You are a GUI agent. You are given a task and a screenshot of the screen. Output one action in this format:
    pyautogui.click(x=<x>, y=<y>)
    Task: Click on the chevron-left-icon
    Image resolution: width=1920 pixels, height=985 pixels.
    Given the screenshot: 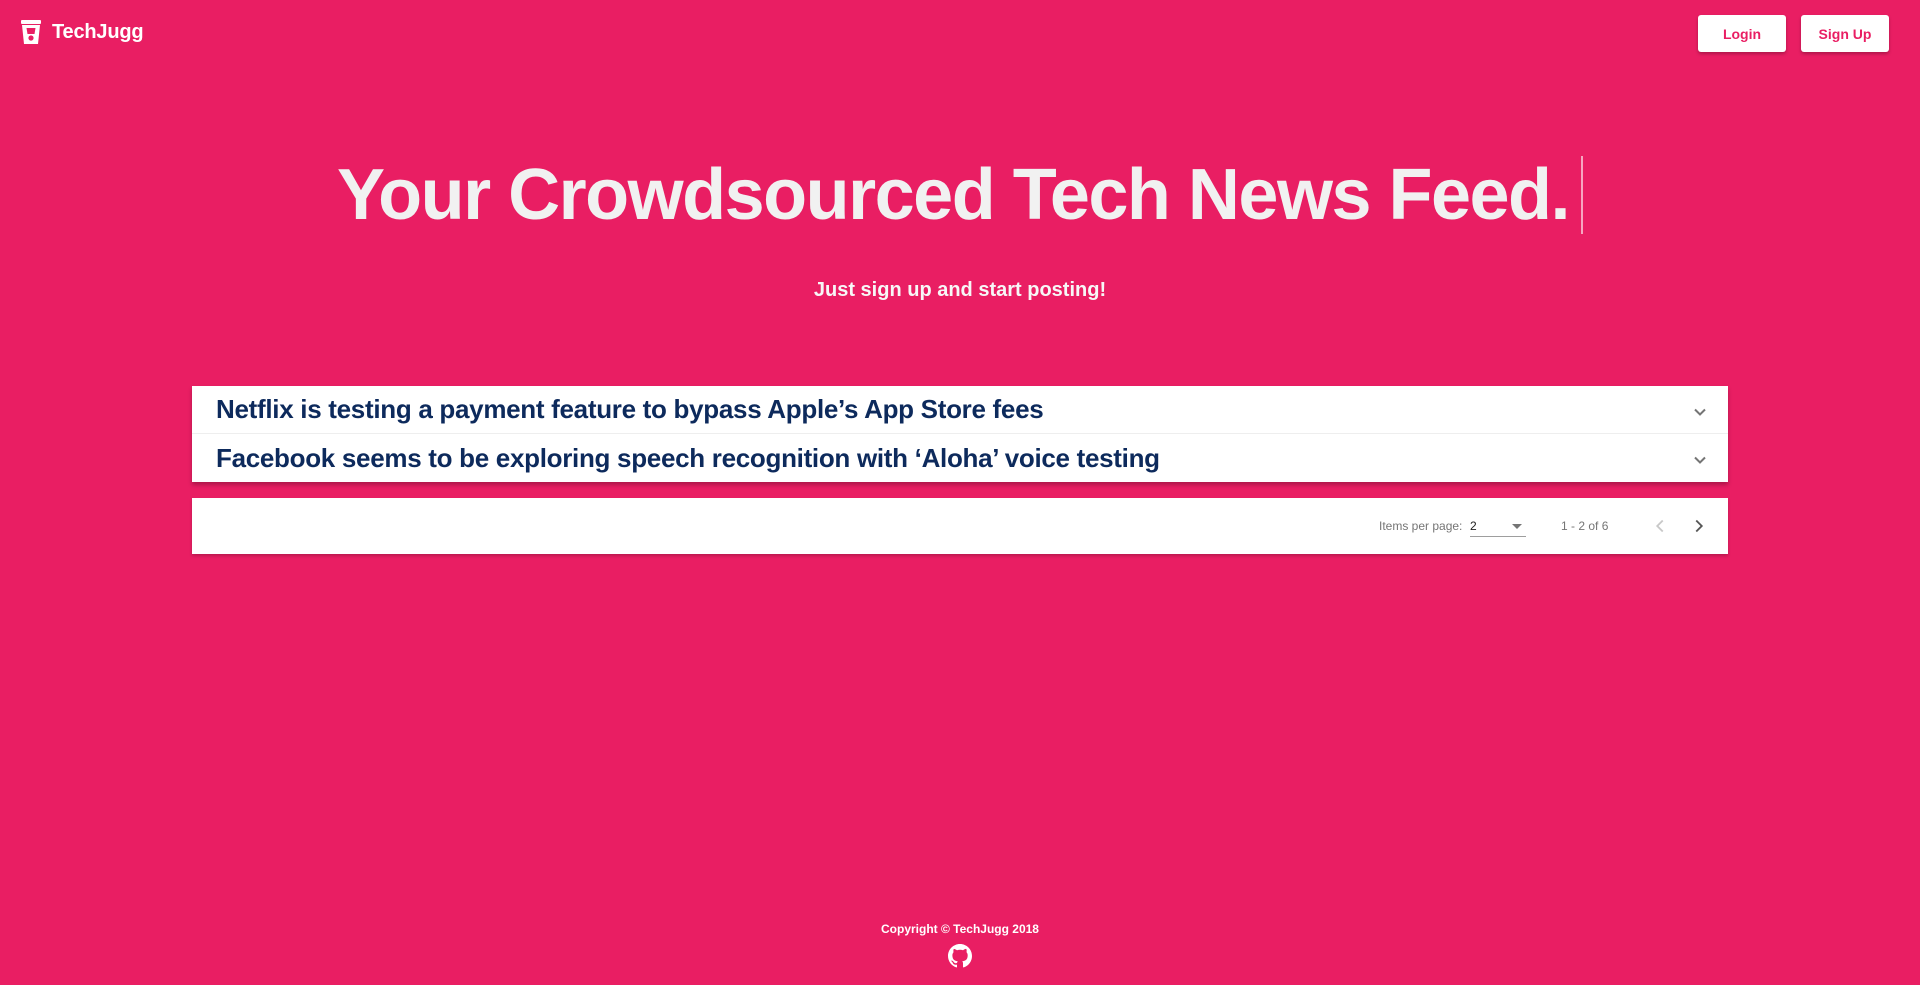 What is the action you would take?
    pyautogui.click(x=1659, y=526)
    